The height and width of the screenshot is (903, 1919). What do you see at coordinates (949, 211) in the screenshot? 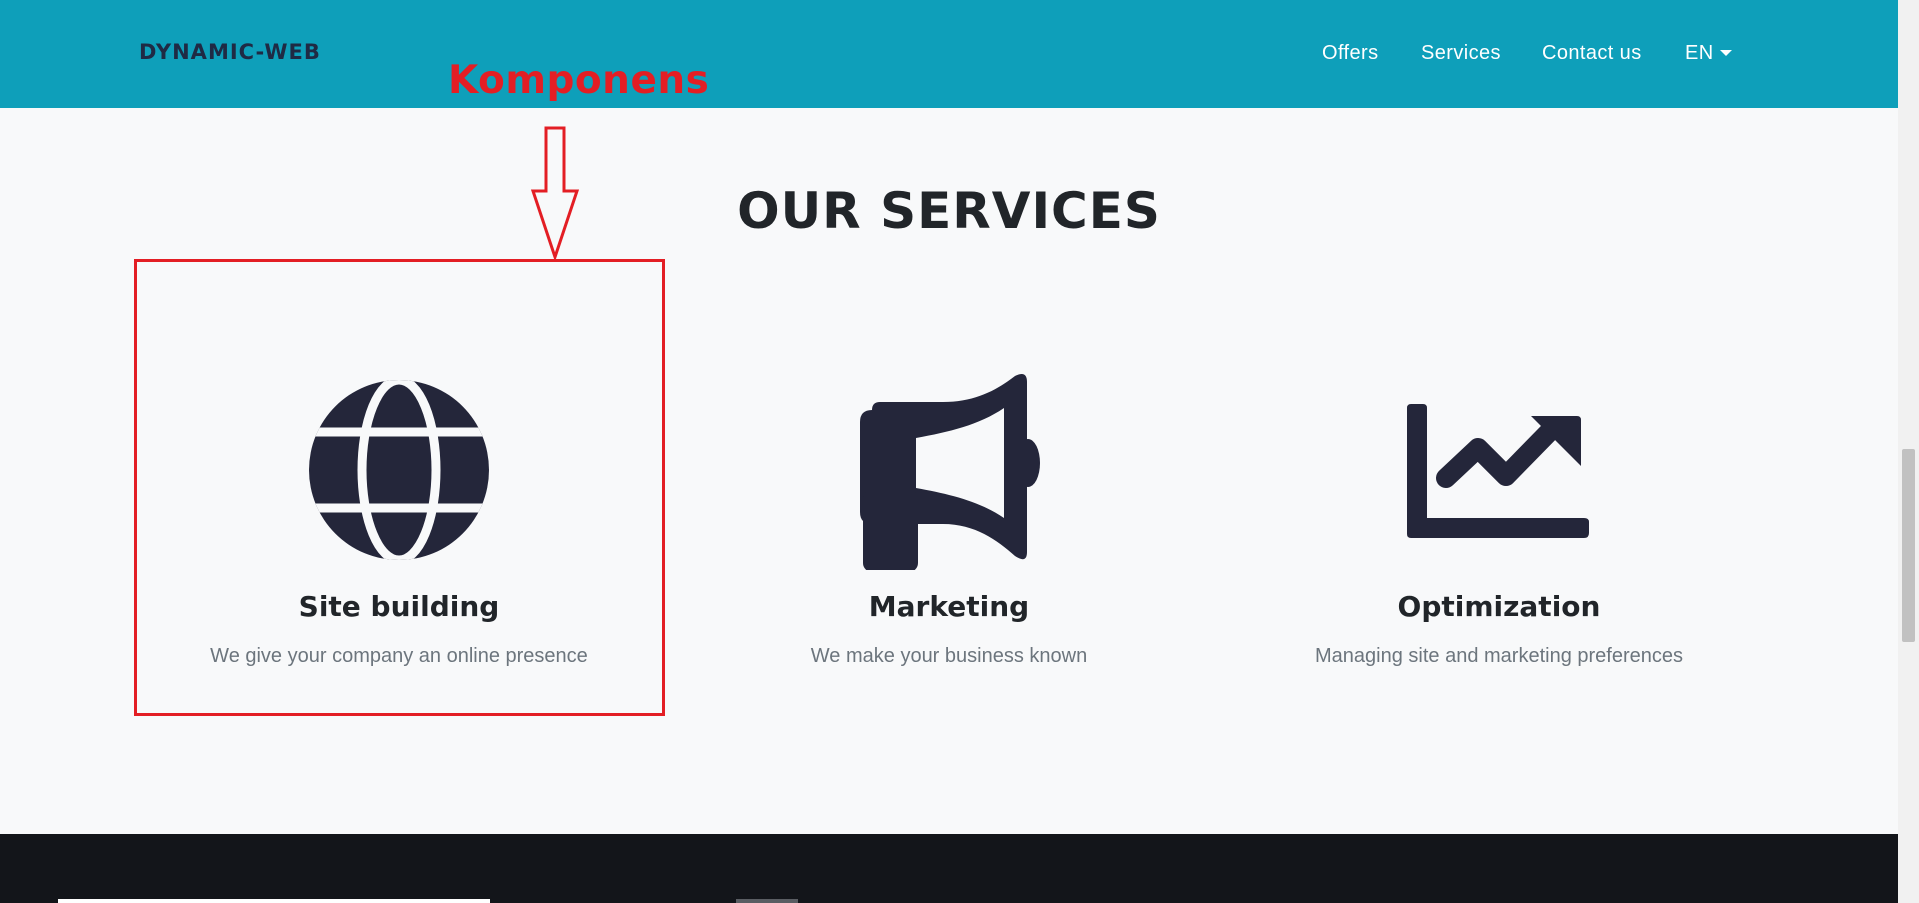
I see `section-title: OUR SERVICES` at bounding box center [949, 211].